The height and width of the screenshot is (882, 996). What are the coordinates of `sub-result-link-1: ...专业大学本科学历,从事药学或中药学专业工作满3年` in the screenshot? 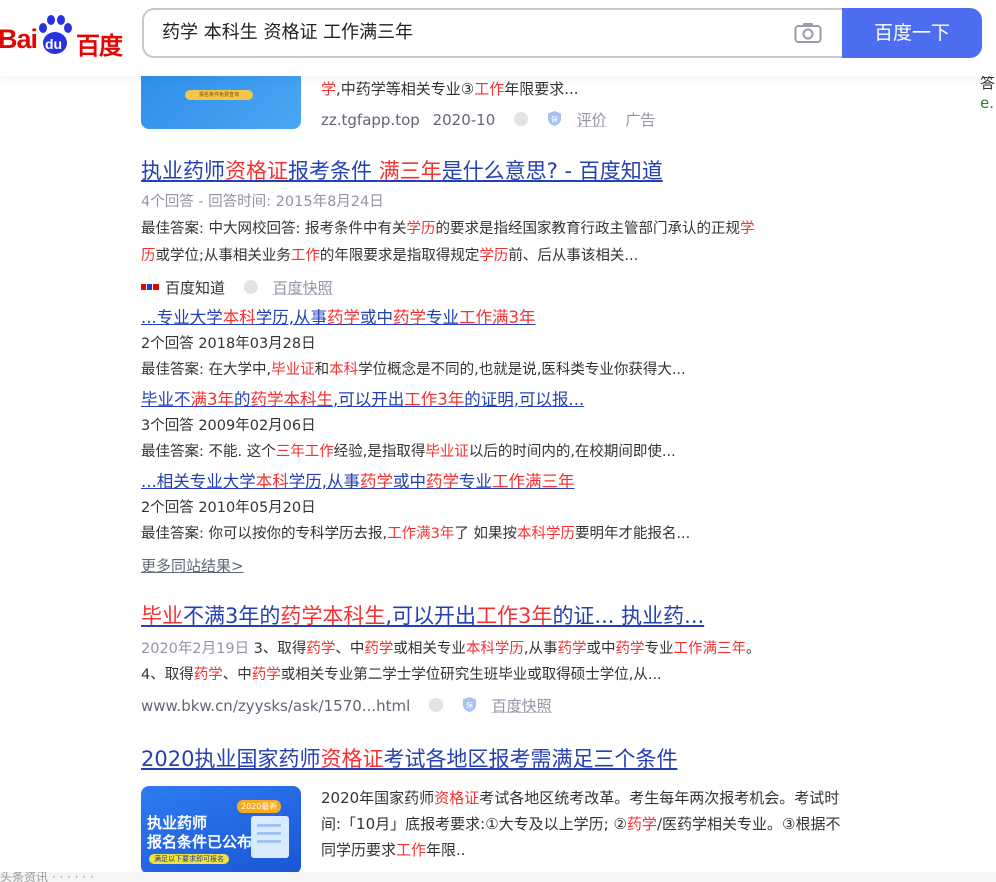 It's located at (338, 318).